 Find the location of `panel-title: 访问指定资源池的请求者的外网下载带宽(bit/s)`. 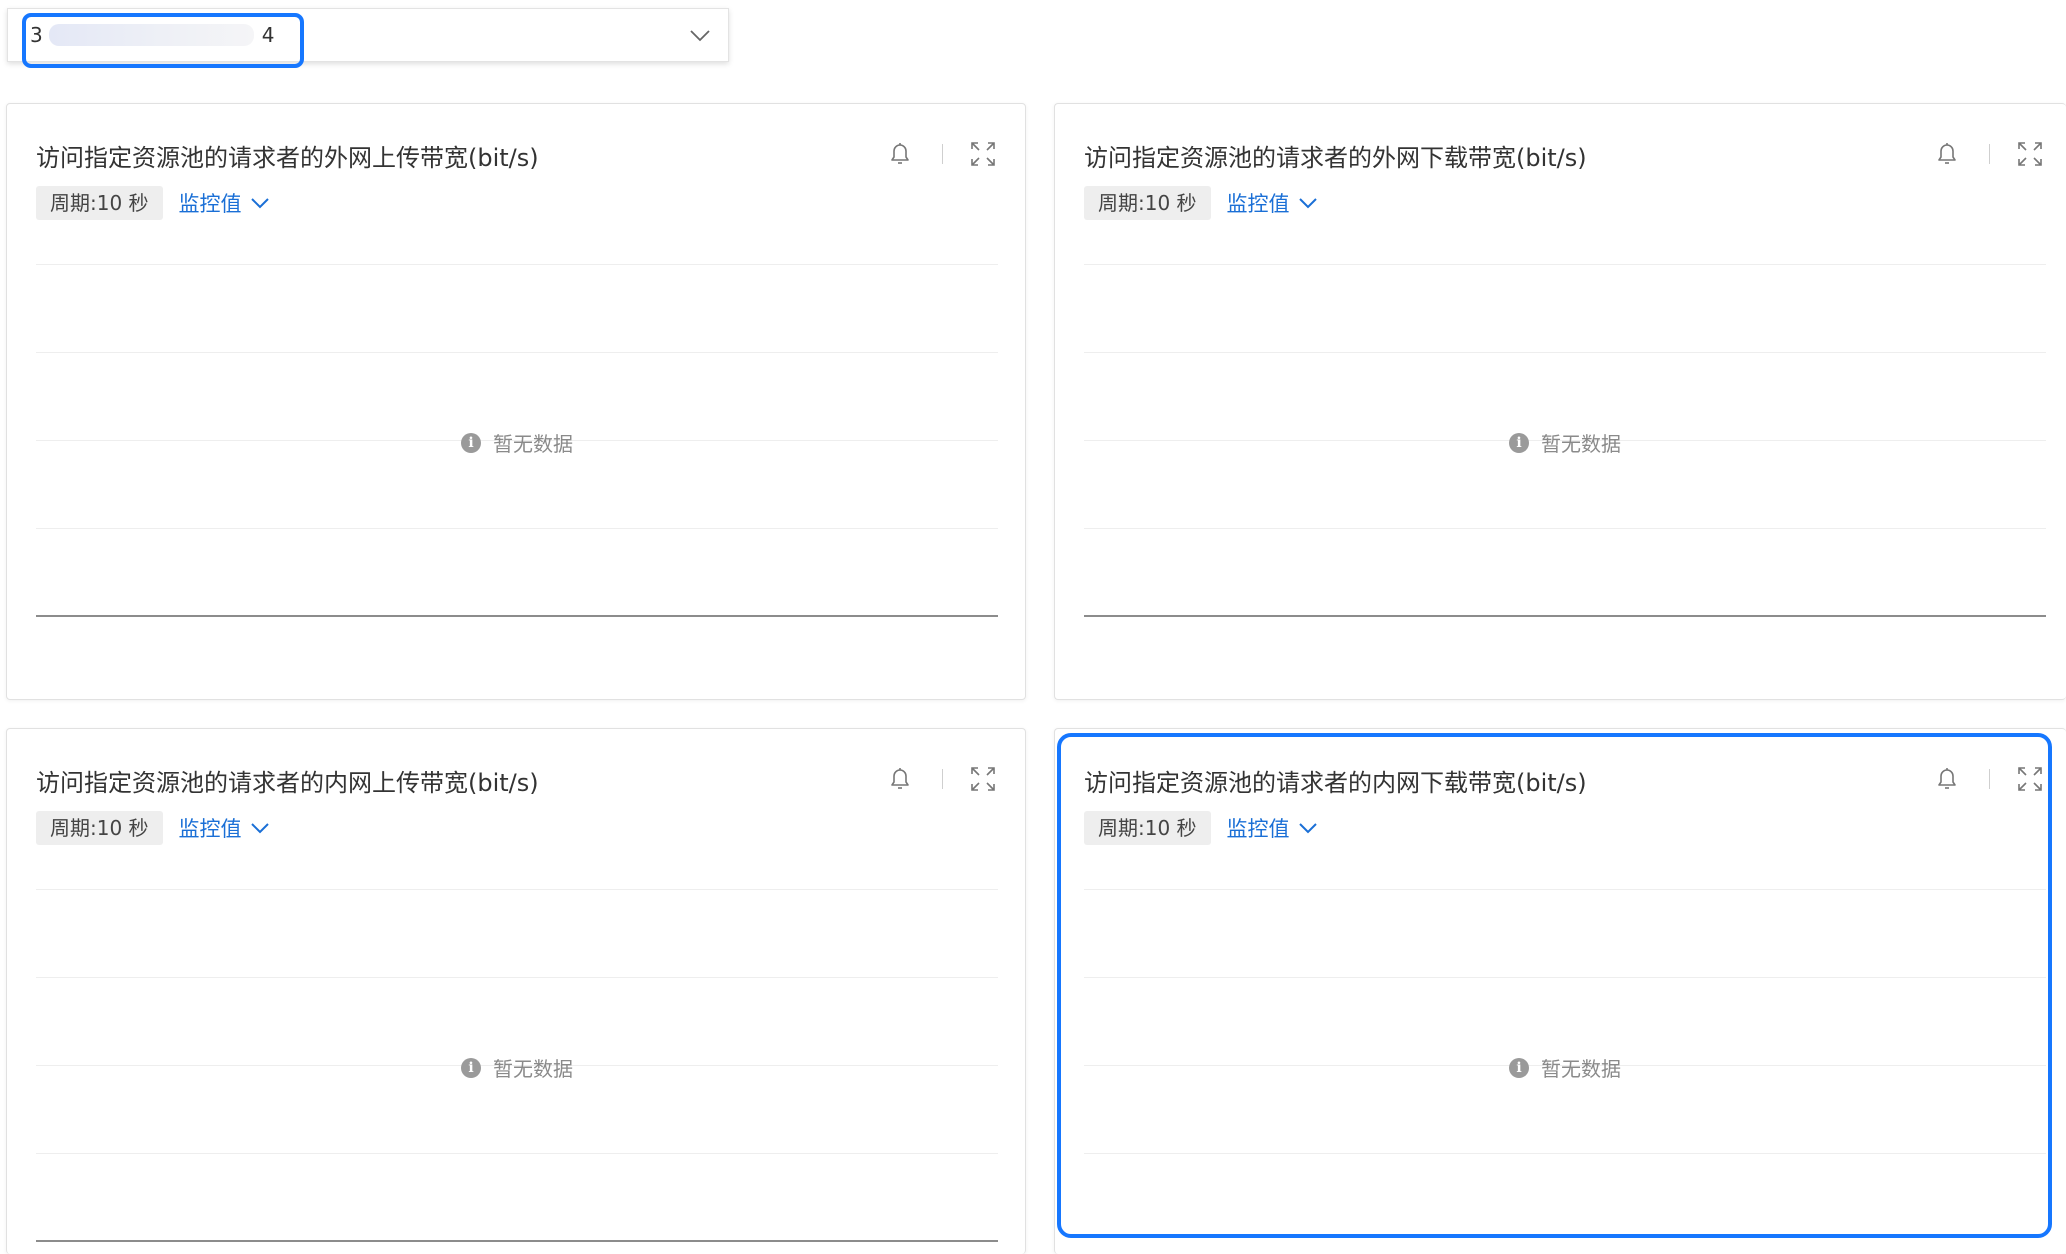

panel-title: 访问指定资源池的请求者的外网下载带宽(bit/s) is located at coordinates (1335, 158).